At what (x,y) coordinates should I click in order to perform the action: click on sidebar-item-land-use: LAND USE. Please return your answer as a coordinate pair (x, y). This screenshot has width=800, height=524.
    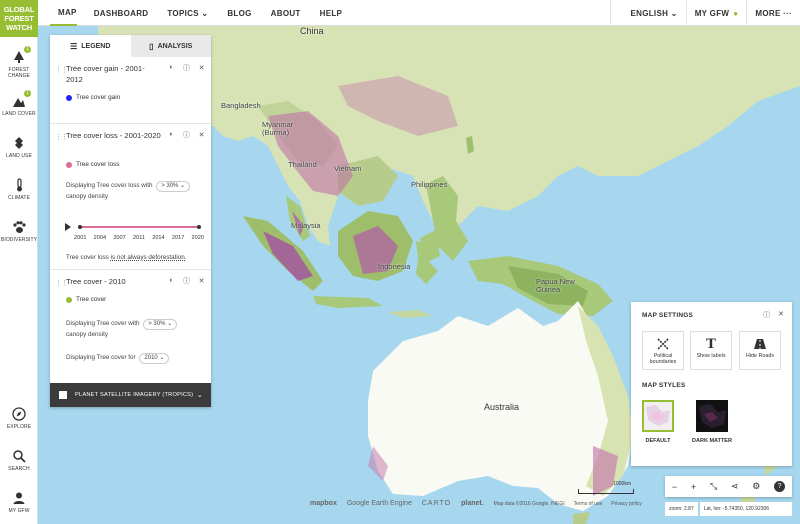
    Looking at the image, I should click on (19, 147).